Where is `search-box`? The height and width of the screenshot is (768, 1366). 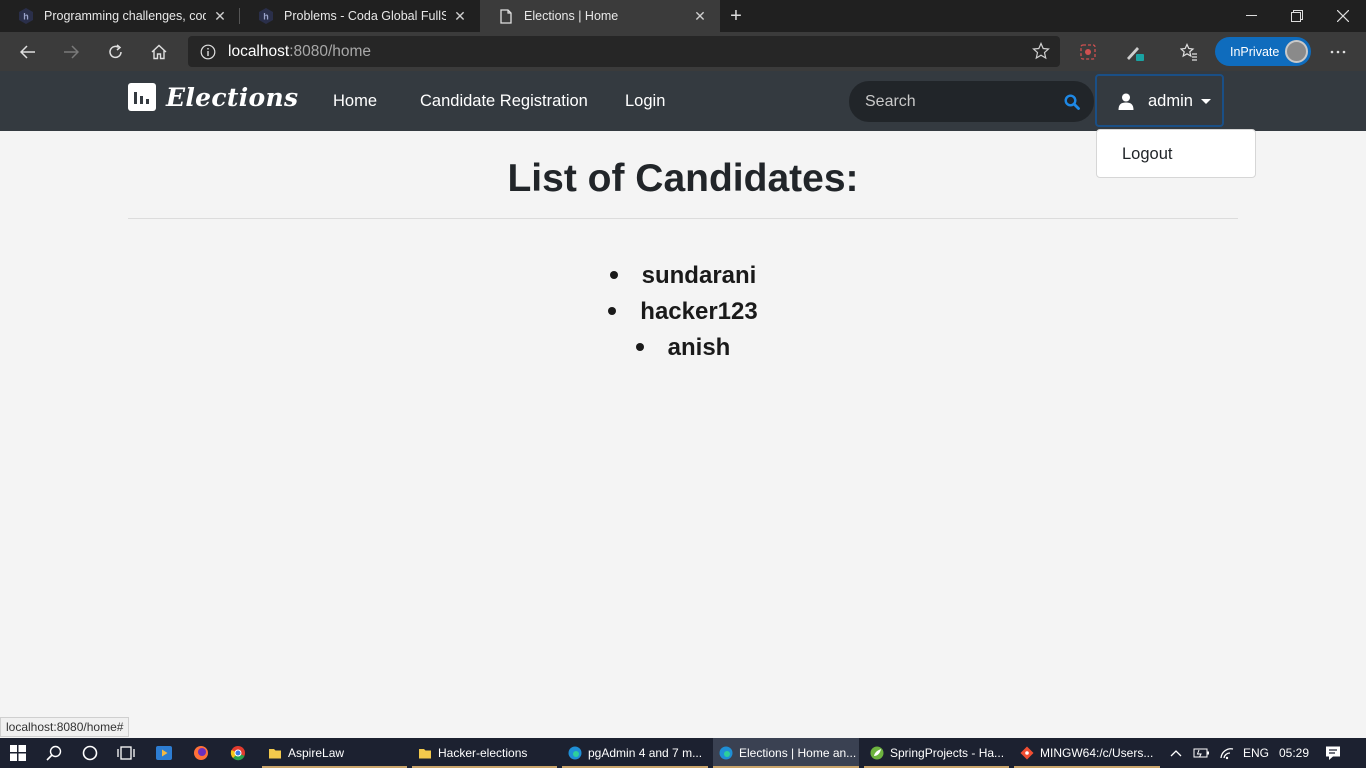 search-box is located at coordinates (971, 101).